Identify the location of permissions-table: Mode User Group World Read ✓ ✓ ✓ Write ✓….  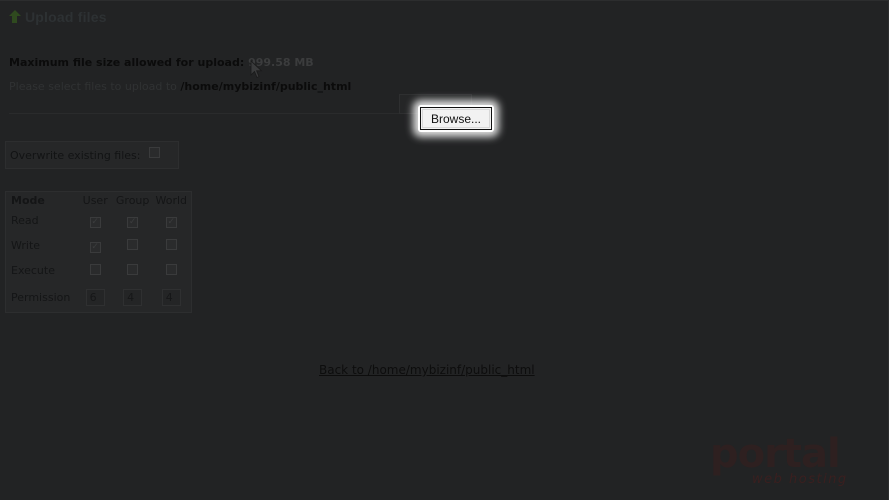
(98, 251).